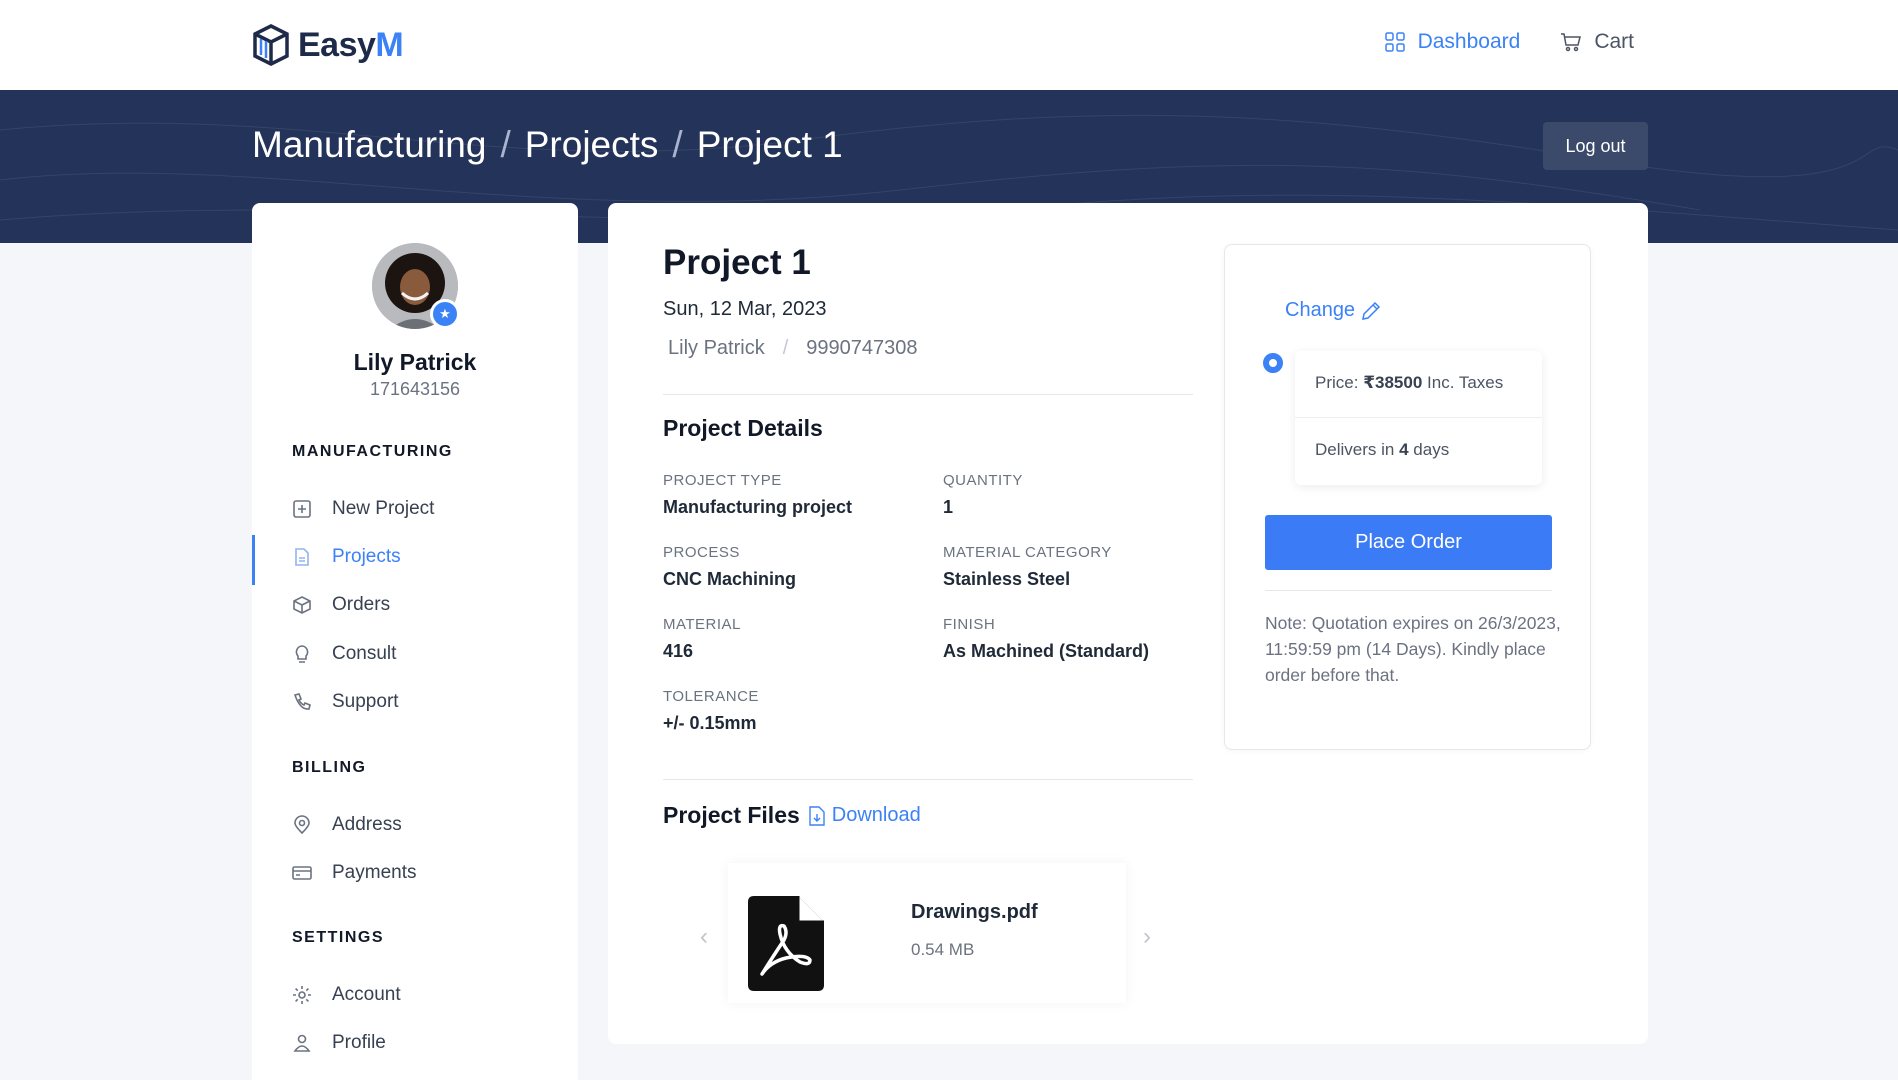  I want to click on lightbulb-icon, so click(302, 654).